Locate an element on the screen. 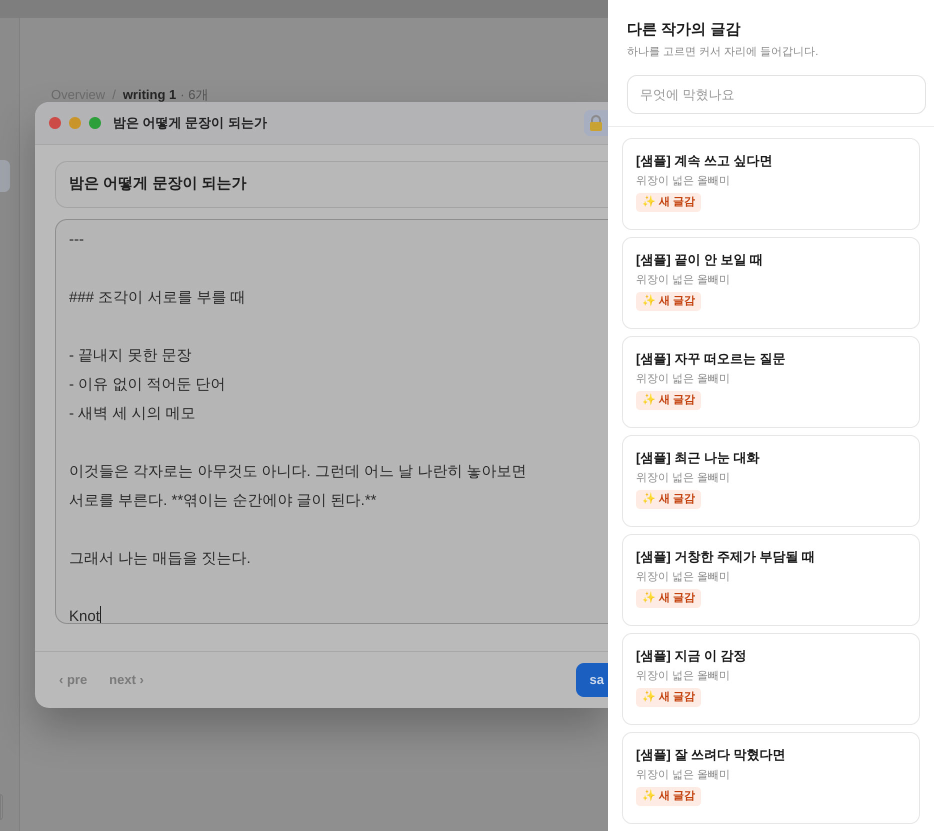 The image size is (934, 831). card-title: [샘플] 자꾸 떠오르는 질문 is located at coordinates (711, 359).